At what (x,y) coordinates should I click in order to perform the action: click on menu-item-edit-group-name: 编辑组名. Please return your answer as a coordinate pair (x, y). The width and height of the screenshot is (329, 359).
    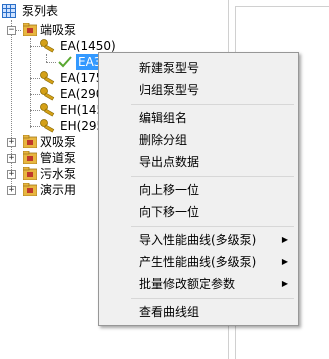
    Looking at the image, I should click on (163, 118).